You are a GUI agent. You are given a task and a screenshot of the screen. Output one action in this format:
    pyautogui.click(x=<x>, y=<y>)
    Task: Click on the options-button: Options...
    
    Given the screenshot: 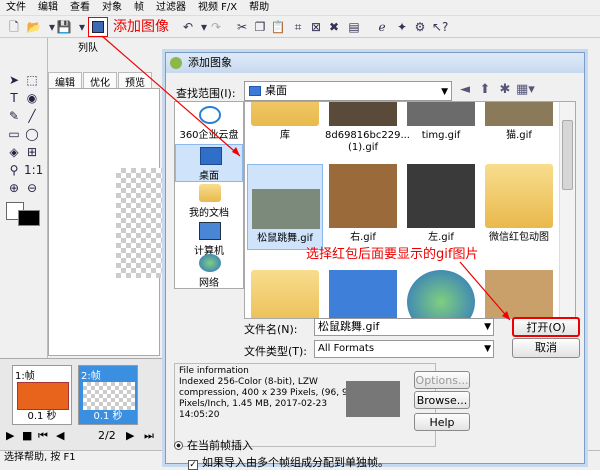 What is the action you would take?
    pyautogui.click(x=442, y=380)
    